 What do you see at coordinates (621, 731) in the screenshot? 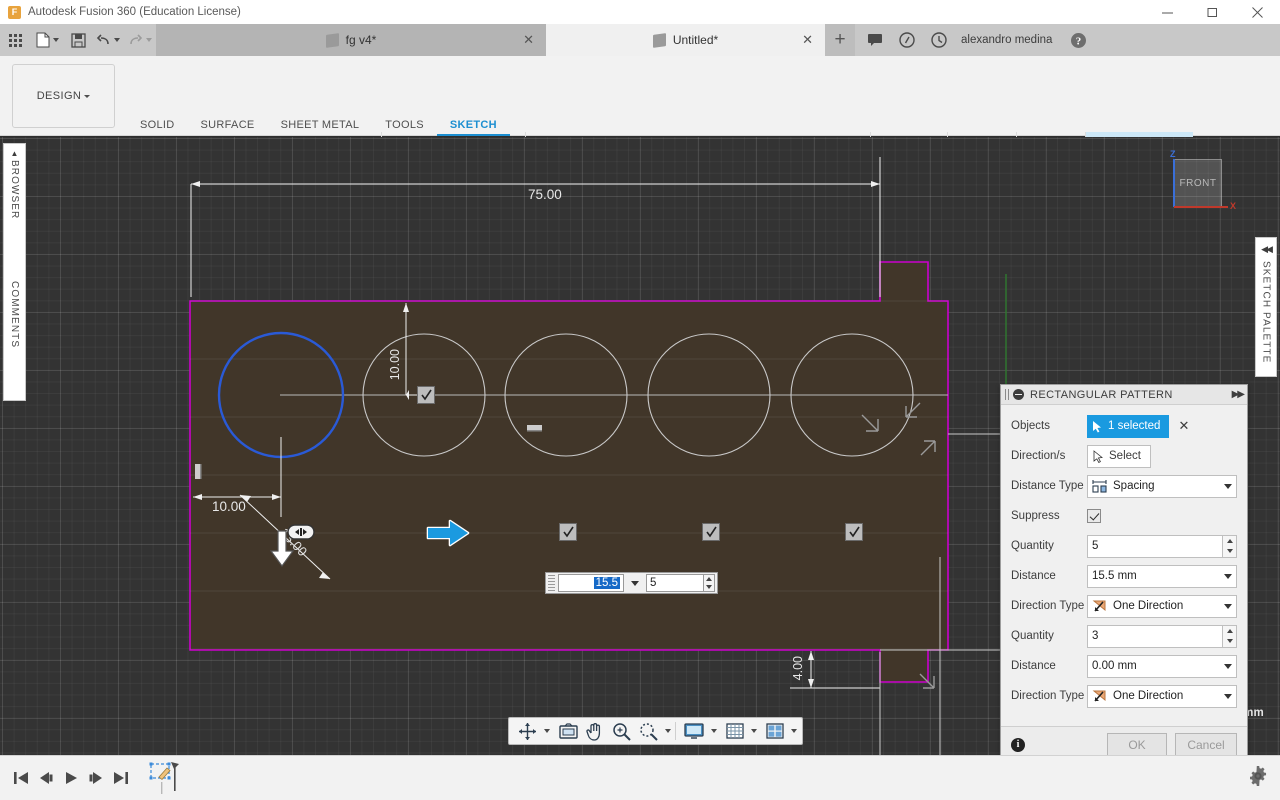
I see `zoom-icon` at bounding box center [621, 731].